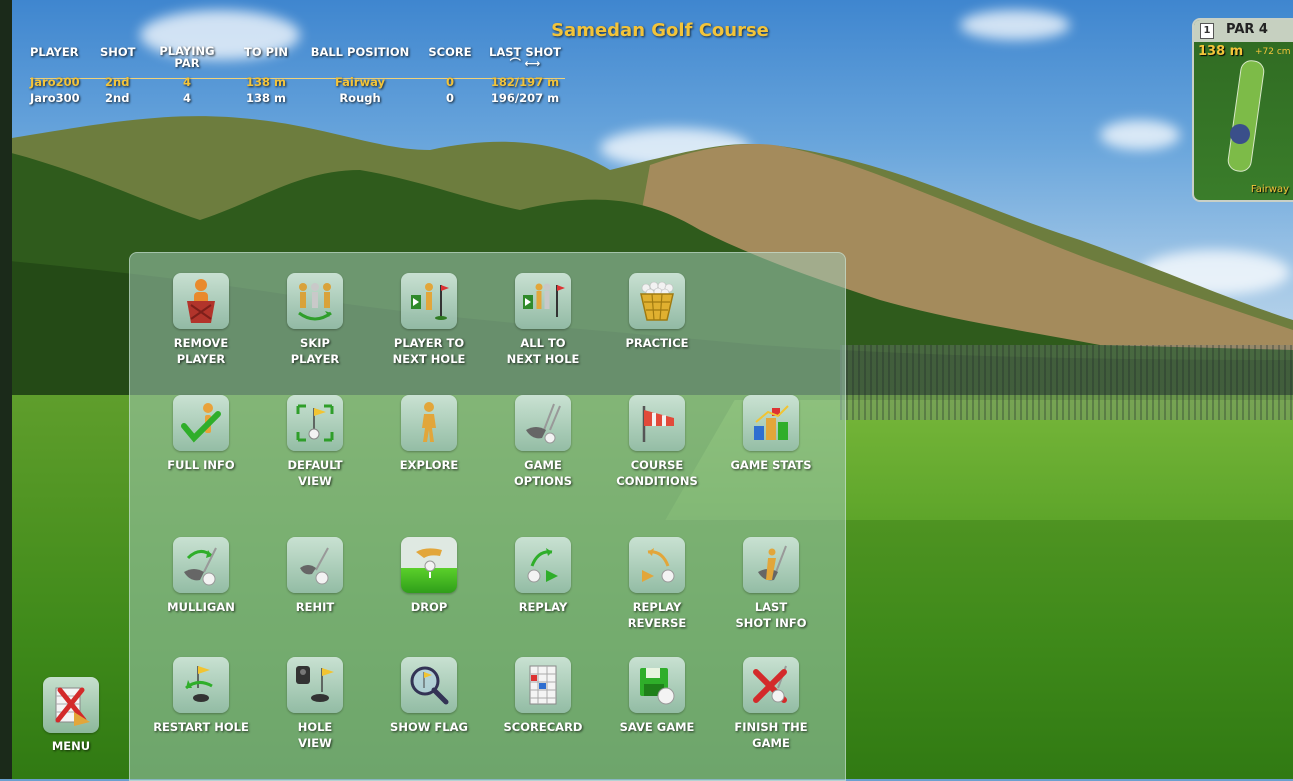 The width and height of the screenshot is (1293, 781). I want to click on remove-player-icon, so click(201, 301).